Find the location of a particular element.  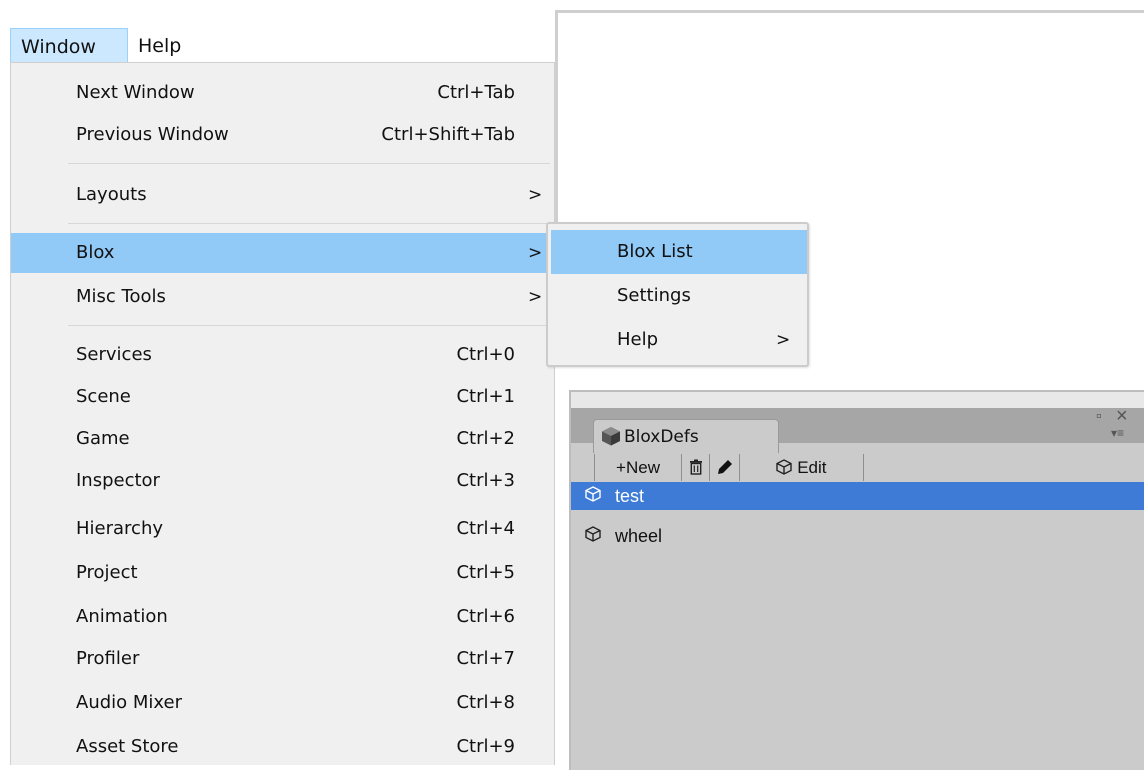

menu-item-inspector: Inspector Ctrl+3 is located at coordinates (282, 481).